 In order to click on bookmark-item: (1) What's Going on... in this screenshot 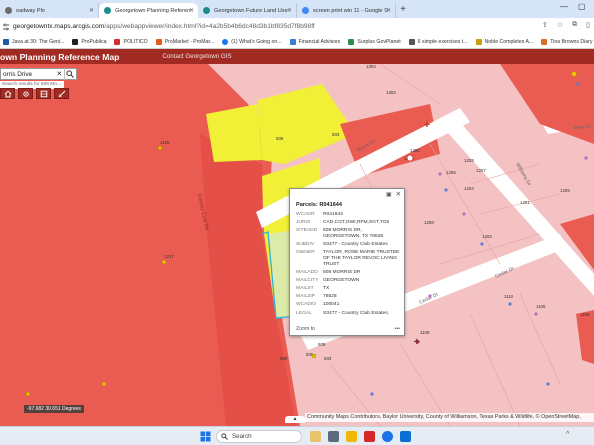, I will do `click(252, 41)`.